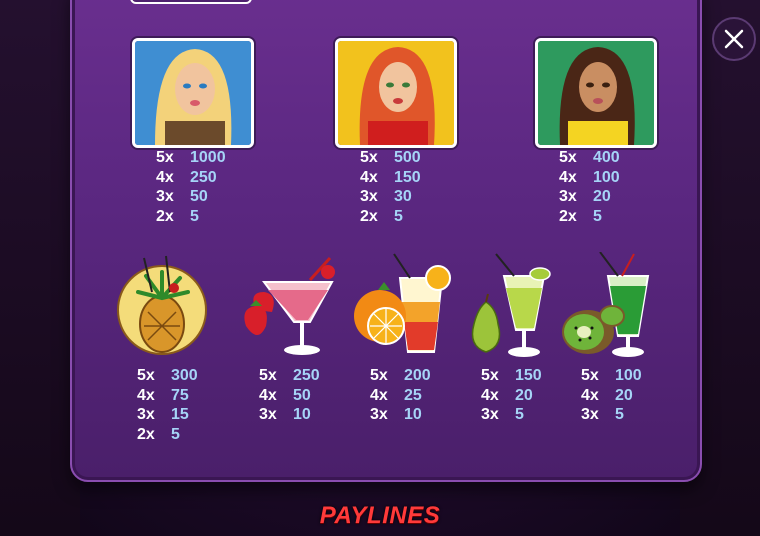 The height and width of the screenshot is (536, 760). What do you see at coordinates (191, 157) in the screenshot?
I see `pay-row: 5x 1000` at bounding box center [191, 157].